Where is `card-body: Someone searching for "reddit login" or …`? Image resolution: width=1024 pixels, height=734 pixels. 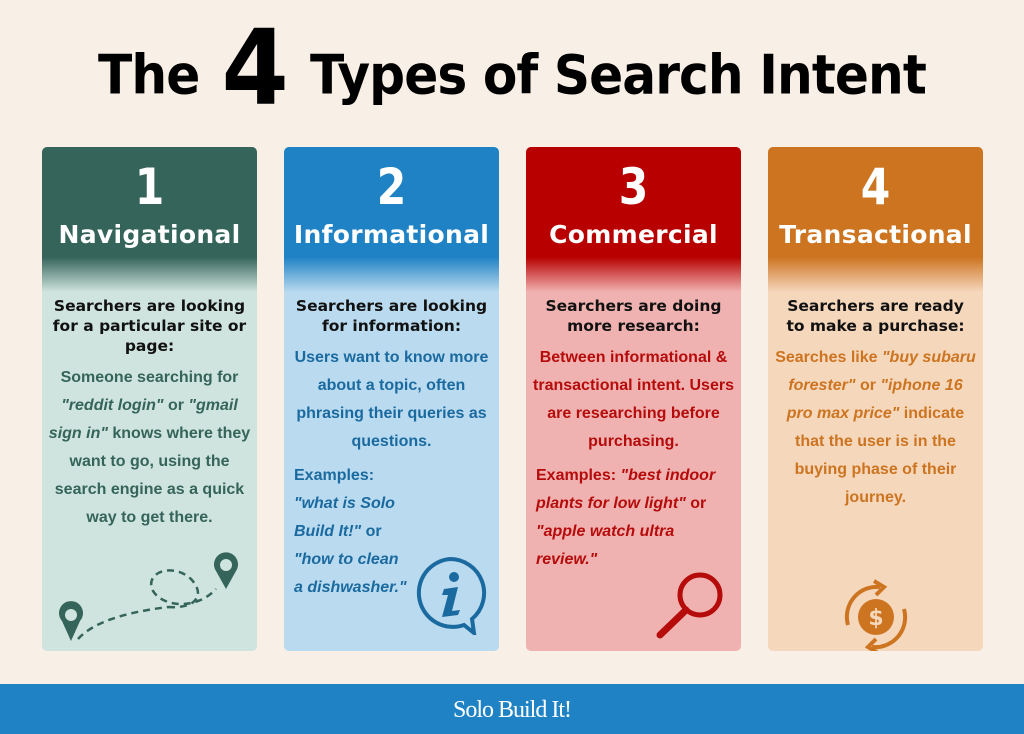
card-body: Someone searching for "reddit login" or … is located at coordinates (149, 444).